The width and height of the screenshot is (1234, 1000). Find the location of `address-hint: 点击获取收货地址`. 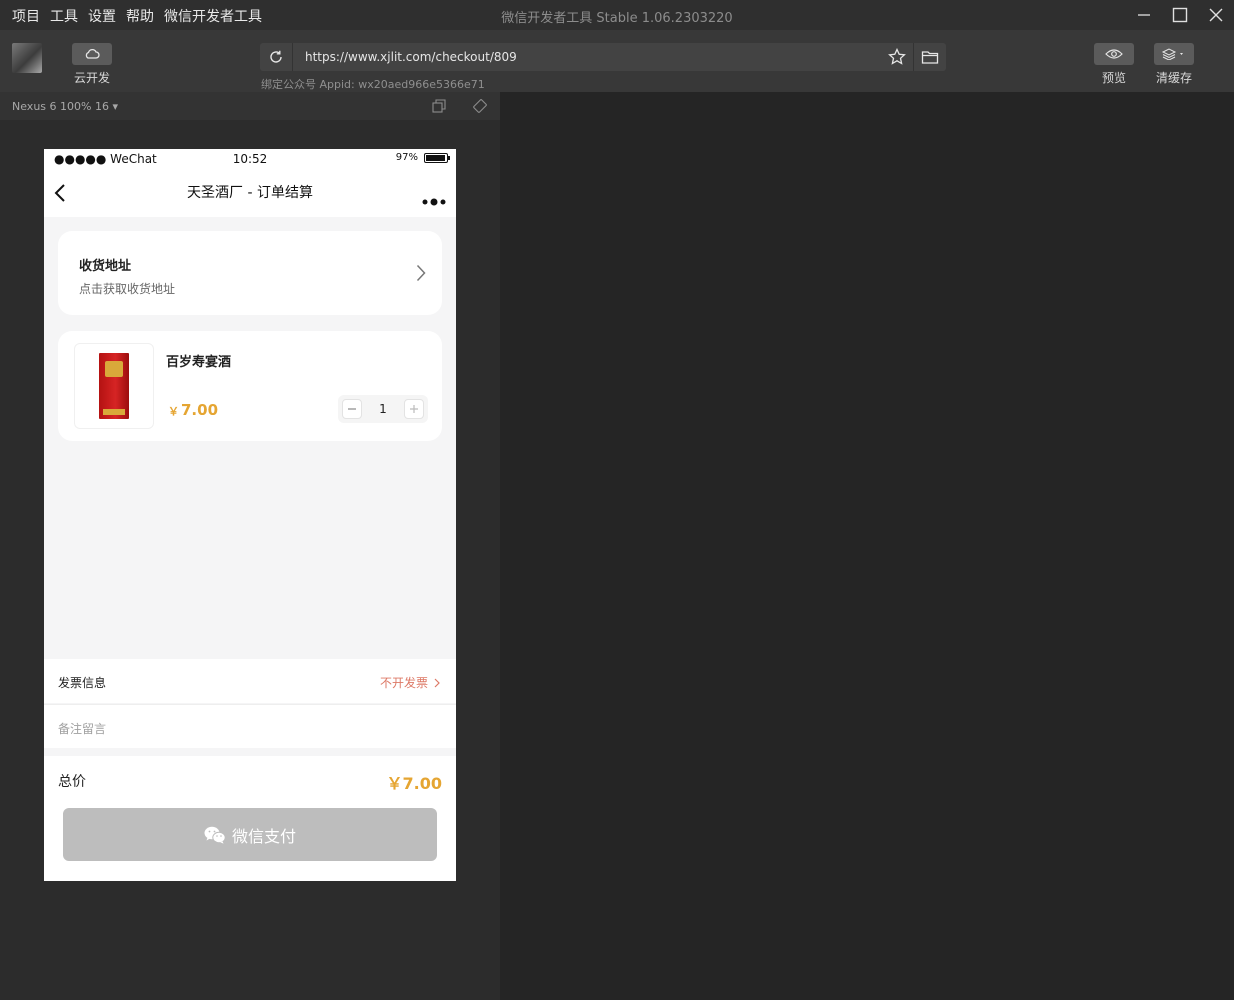

address-hint: 点击获取收货地址 is located at coordinates (127, 289).